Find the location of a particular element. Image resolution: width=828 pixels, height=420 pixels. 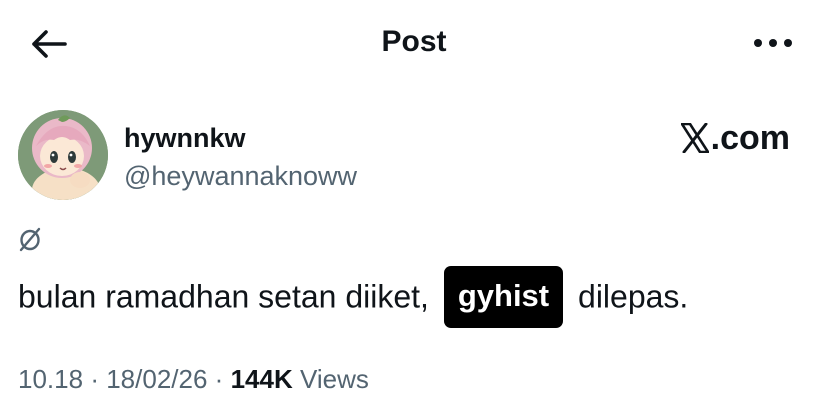

more-options-button is located at coordinates (773, 43).